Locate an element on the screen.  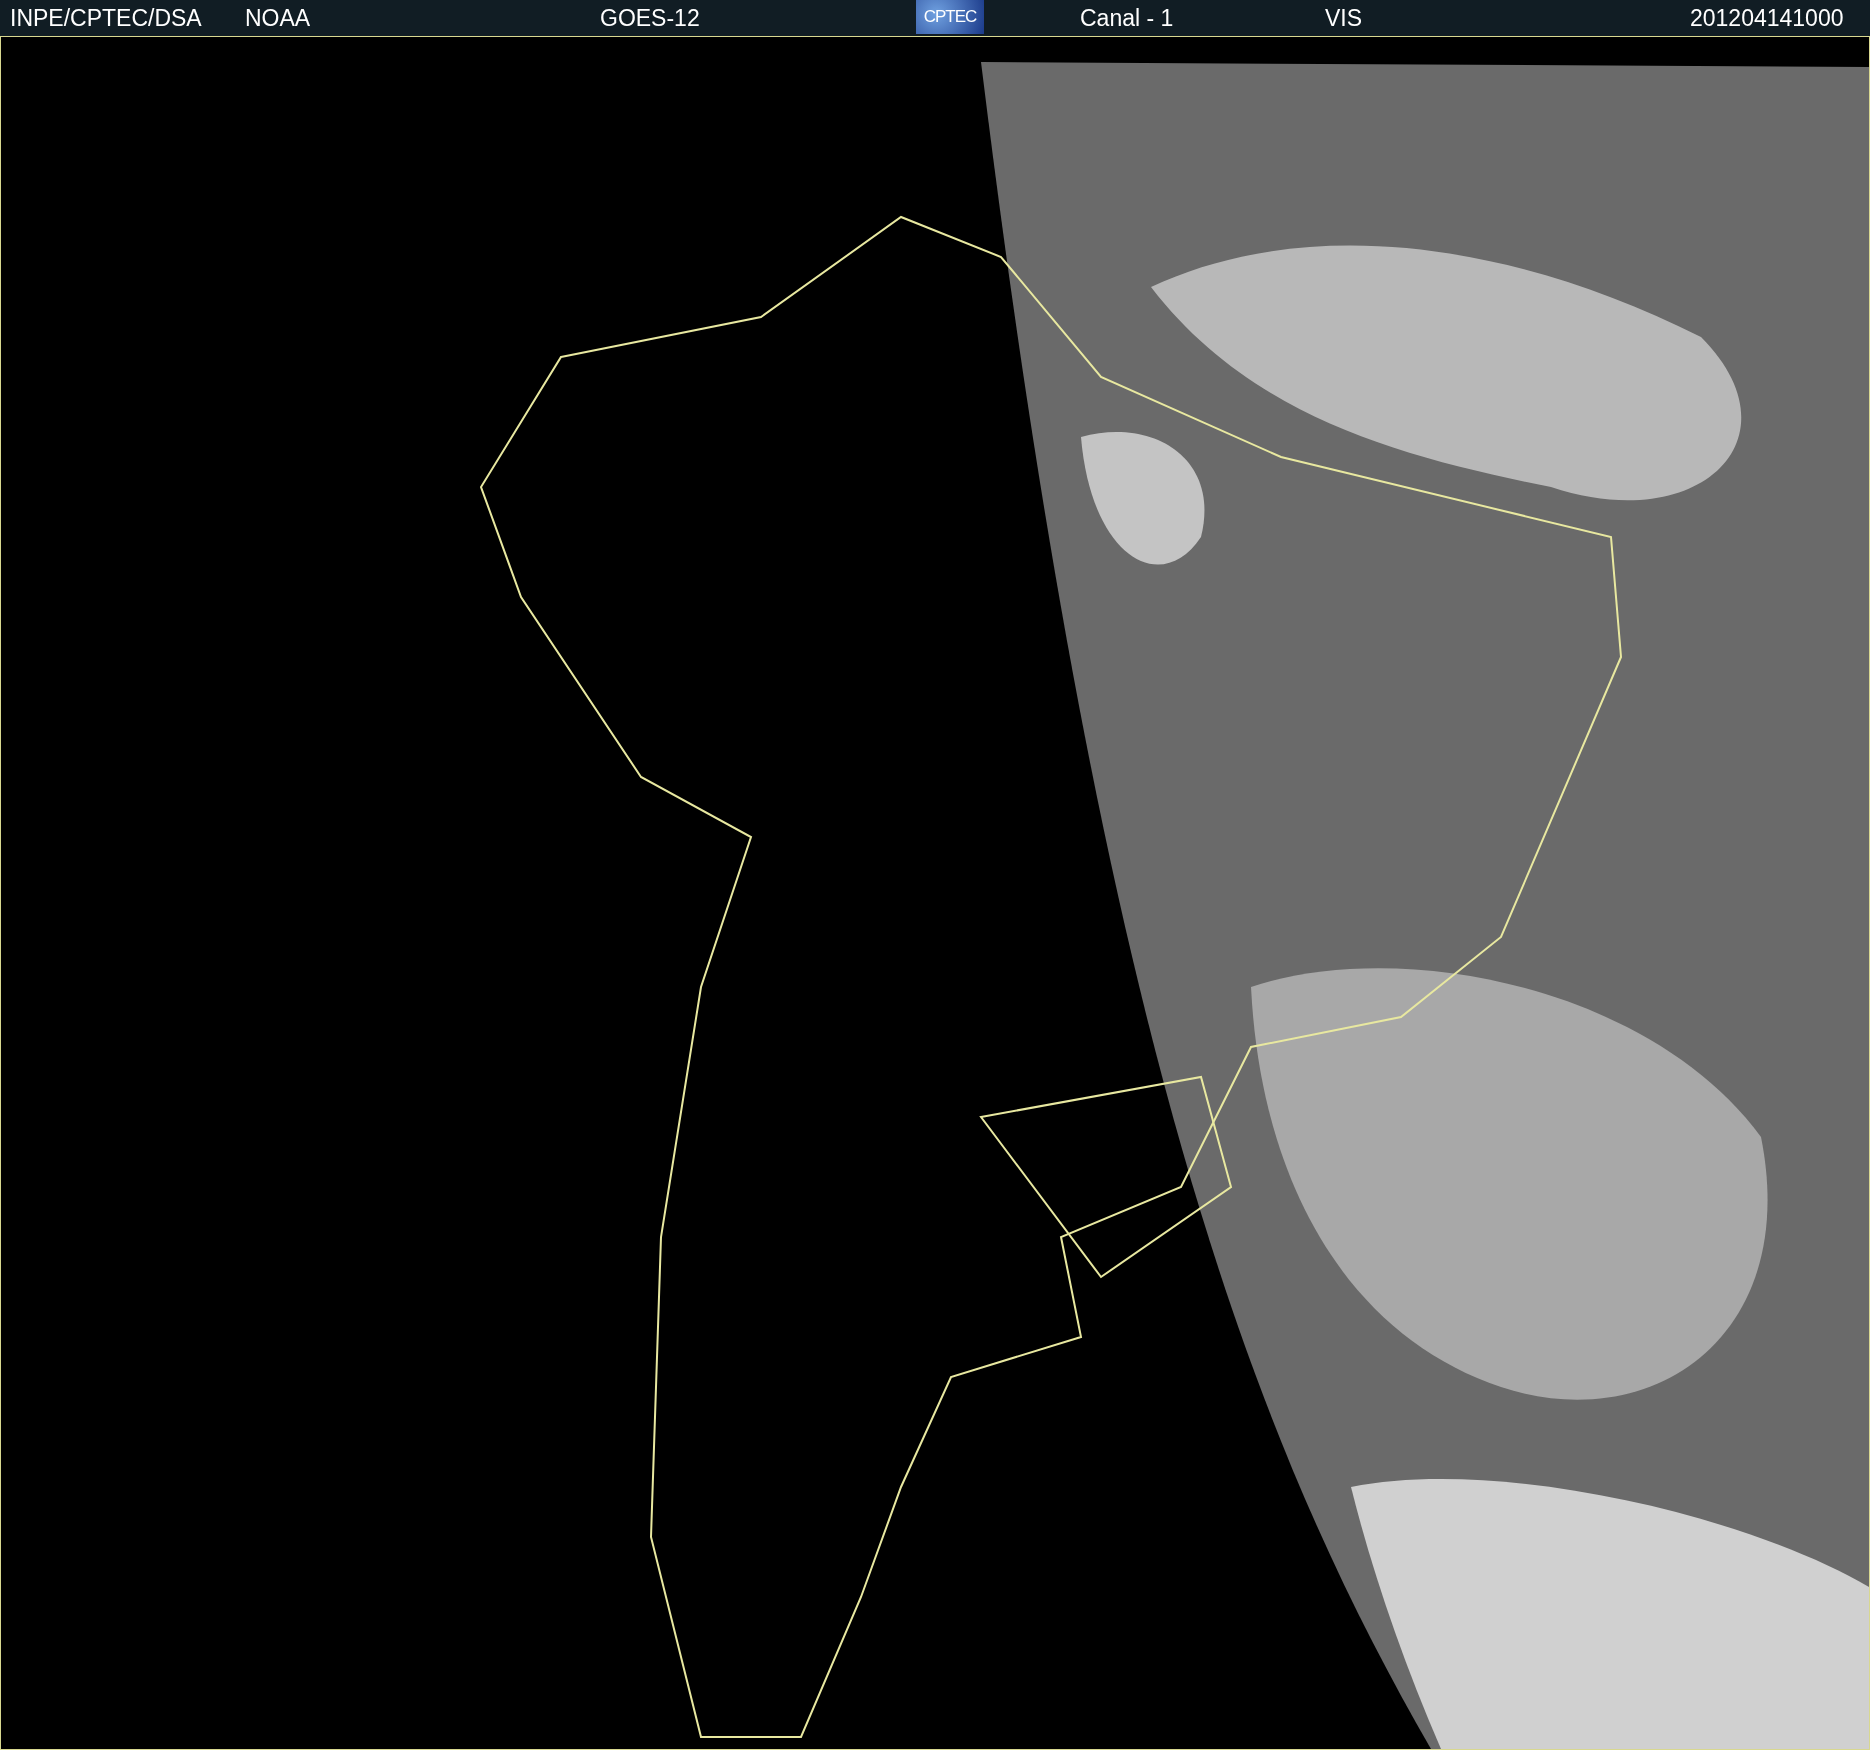
agency-label: NOAA is located at coordinates (278, 18).